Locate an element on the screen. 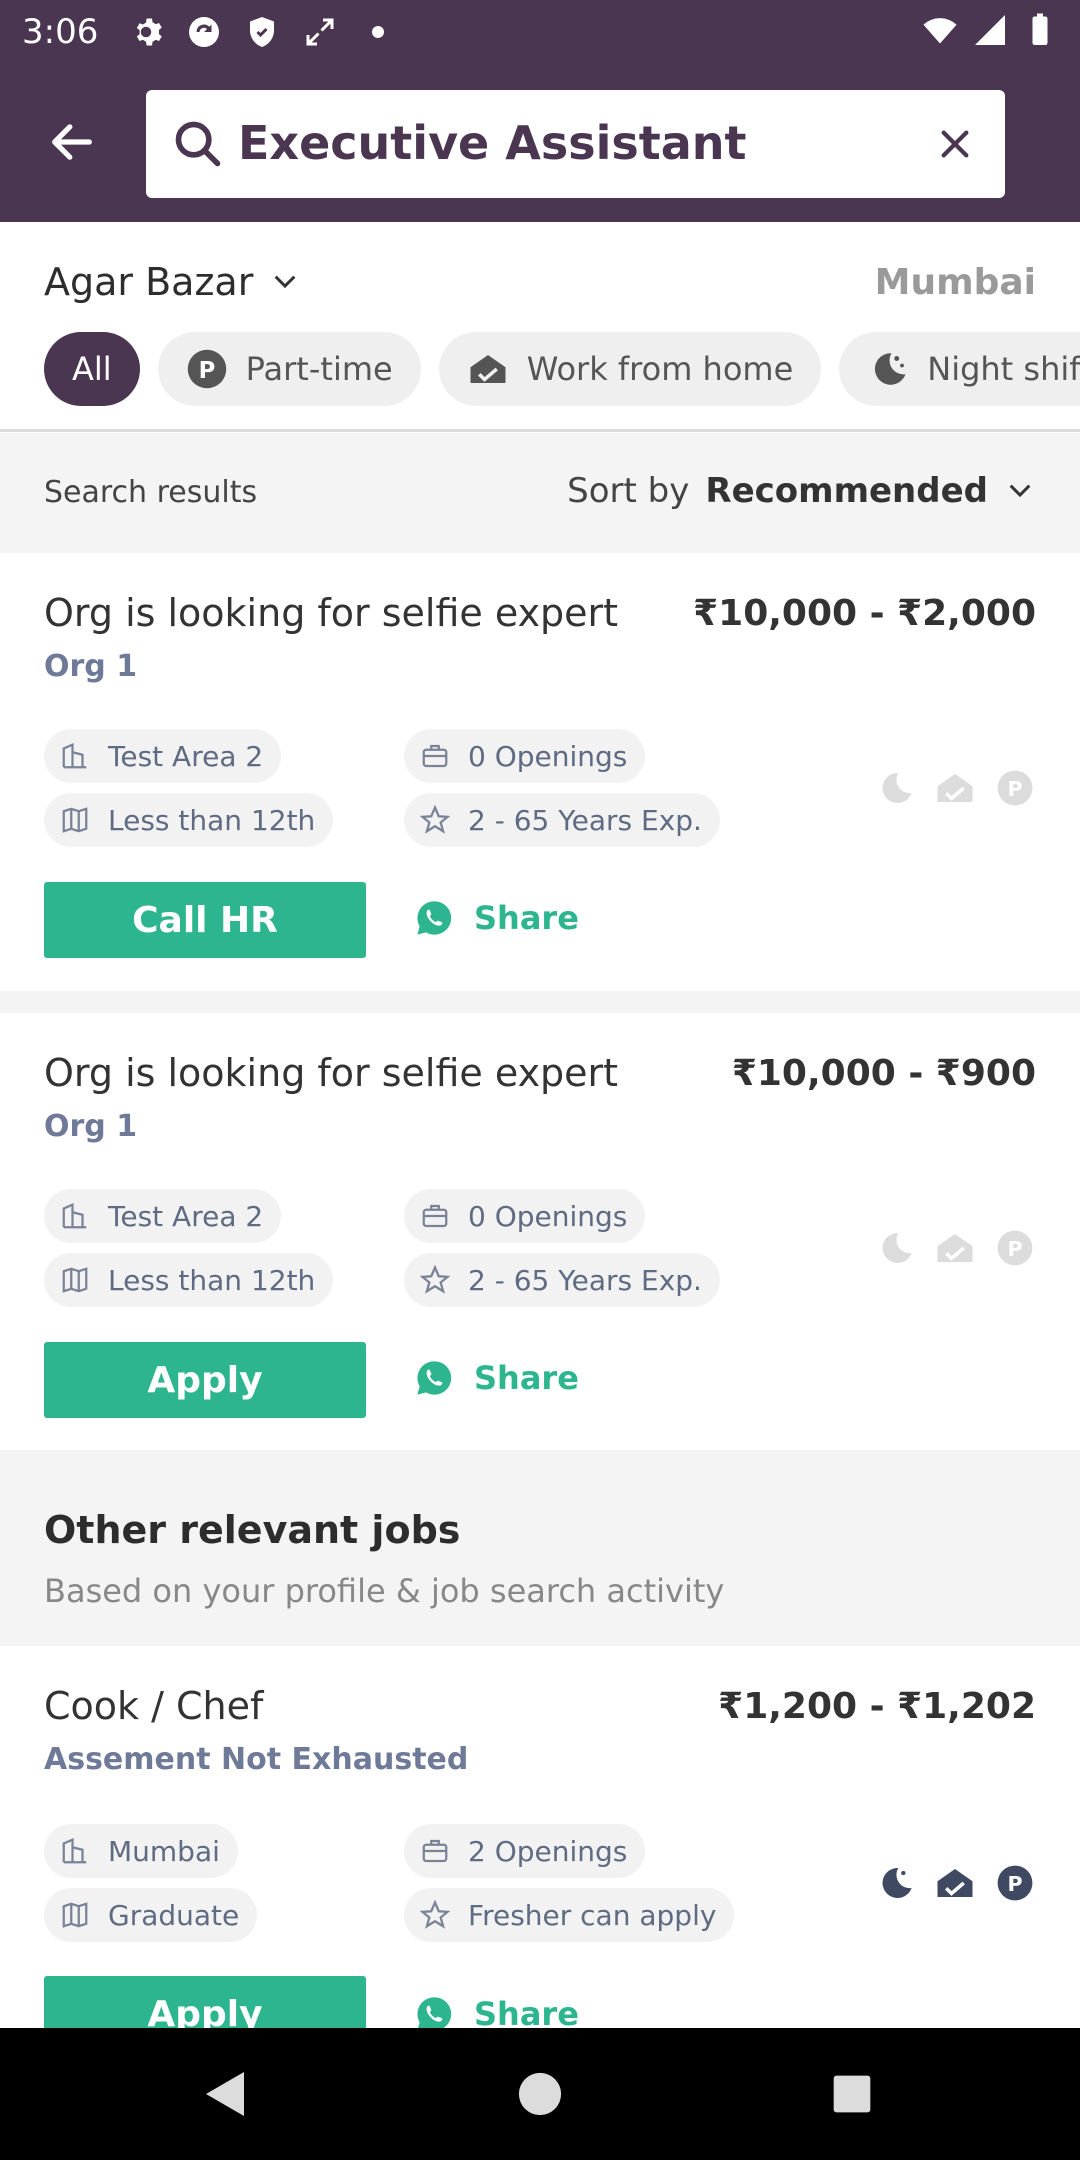 The height and width of the screenshot is (2160, 1080). call-hr-button: Call HR is located at coordinates (205, 920).